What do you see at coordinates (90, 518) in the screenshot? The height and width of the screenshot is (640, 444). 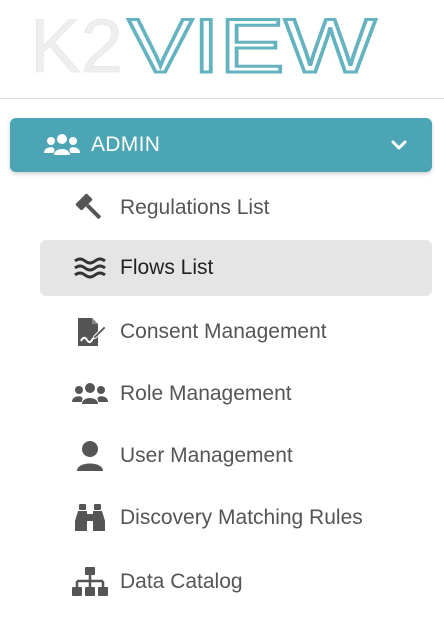 I see `binoculars-icon` at bounding box center [90, 518].